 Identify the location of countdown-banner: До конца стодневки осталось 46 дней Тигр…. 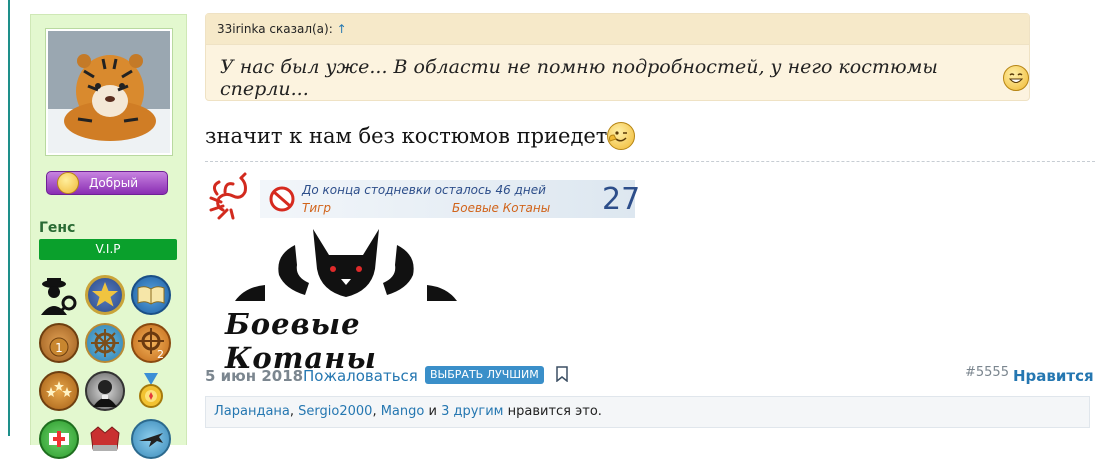
(450, 199).